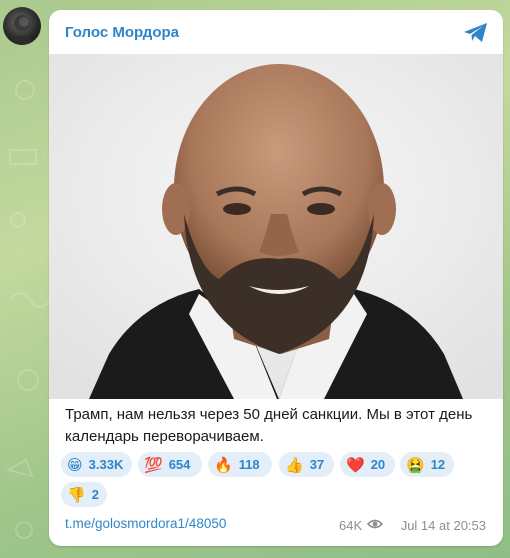 This screenshot has width=510, height=558. I want to click on reaction-heart: ❤️ 20, so click(367, 464).